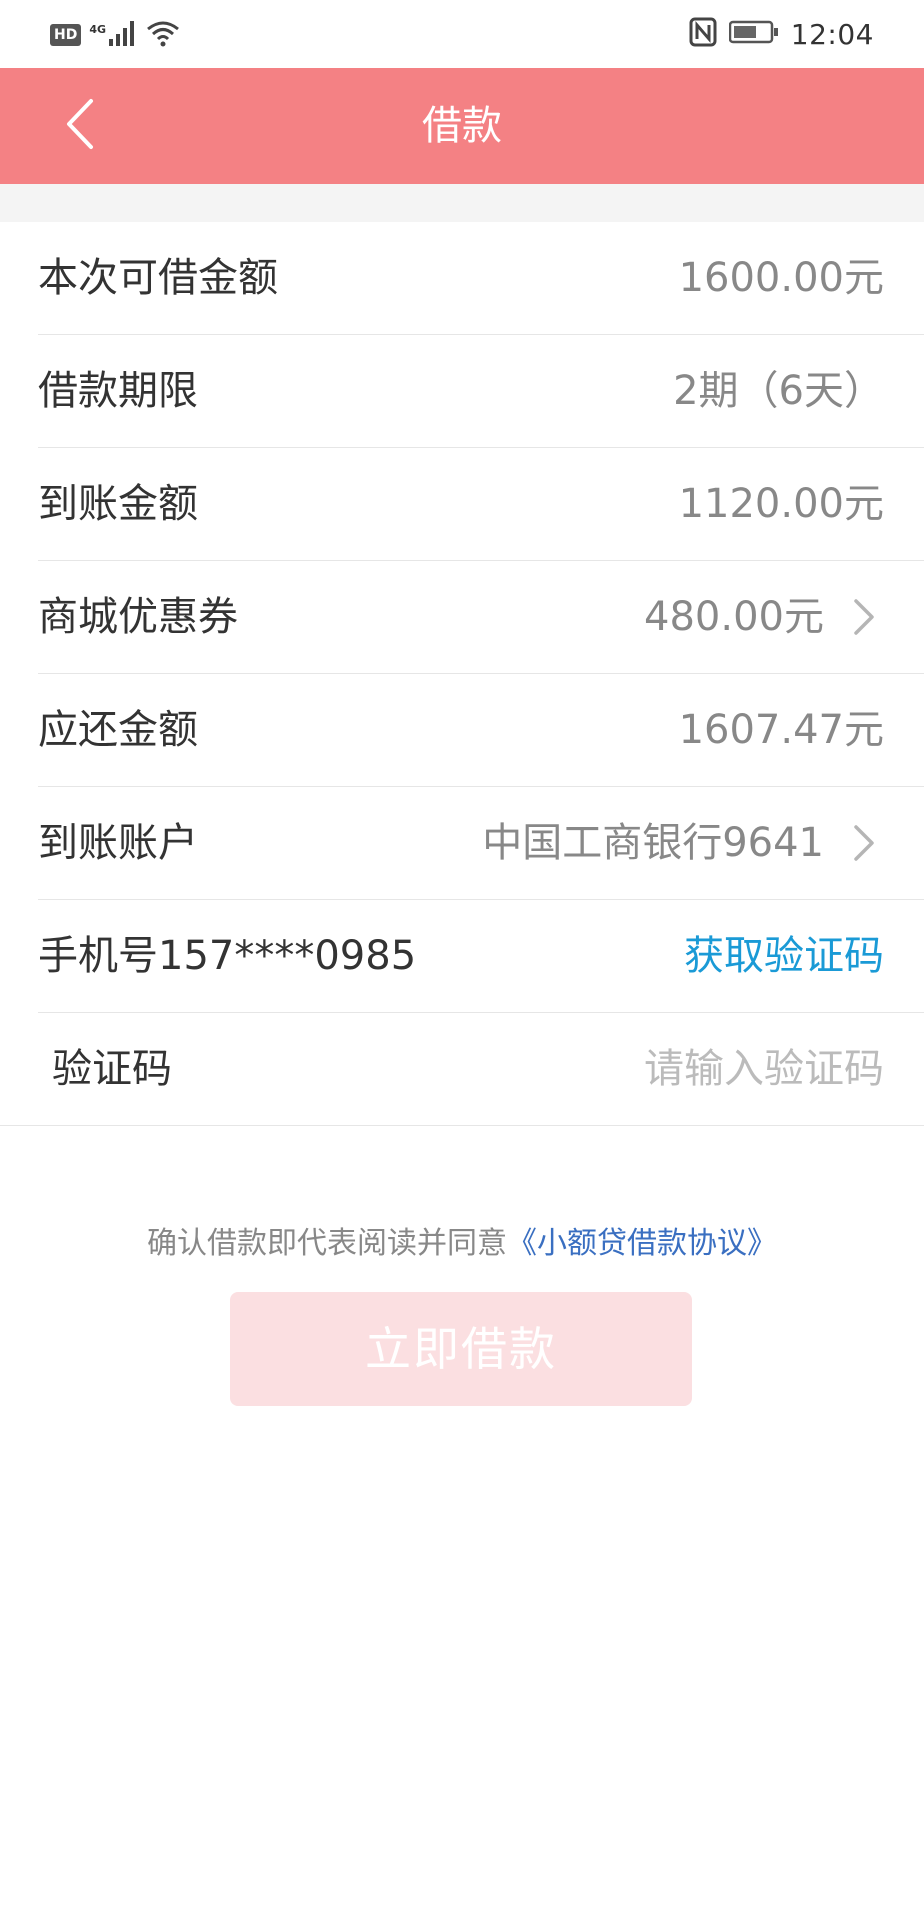 Image resolution: width=924 pixels, height=1920 pixels. I want to click on agreement-prefix: 确认借款即代表阅读并同意, so click(327, 1243).